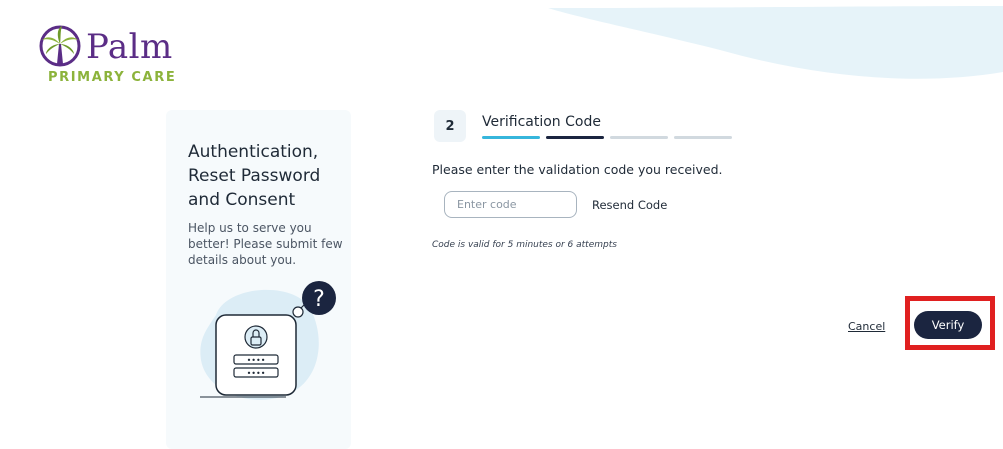 This screenshot has width=1003, height=449. Describe the element at coordinates (948, 325) in the screenshot. I see `verify-button: Verify` at that location.